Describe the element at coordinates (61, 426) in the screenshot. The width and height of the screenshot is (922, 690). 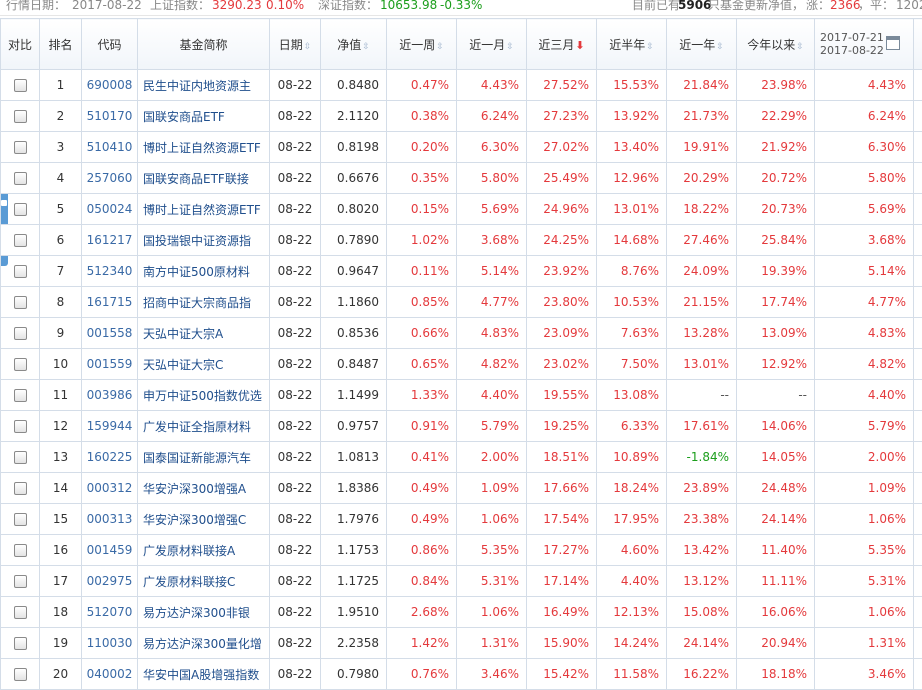
I see `rank-cell: 12` at that location.